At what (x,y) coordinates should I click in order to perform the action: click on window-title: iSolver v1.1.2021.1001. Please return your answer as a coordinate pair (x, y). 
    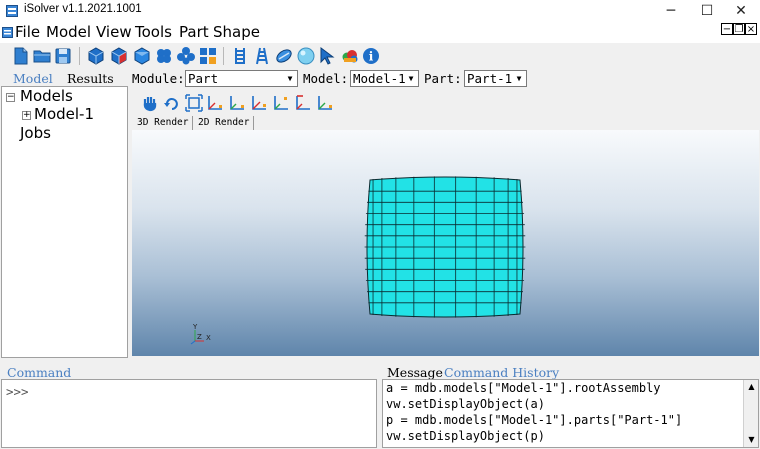
    Looking at the image, I should click on (83, 9).